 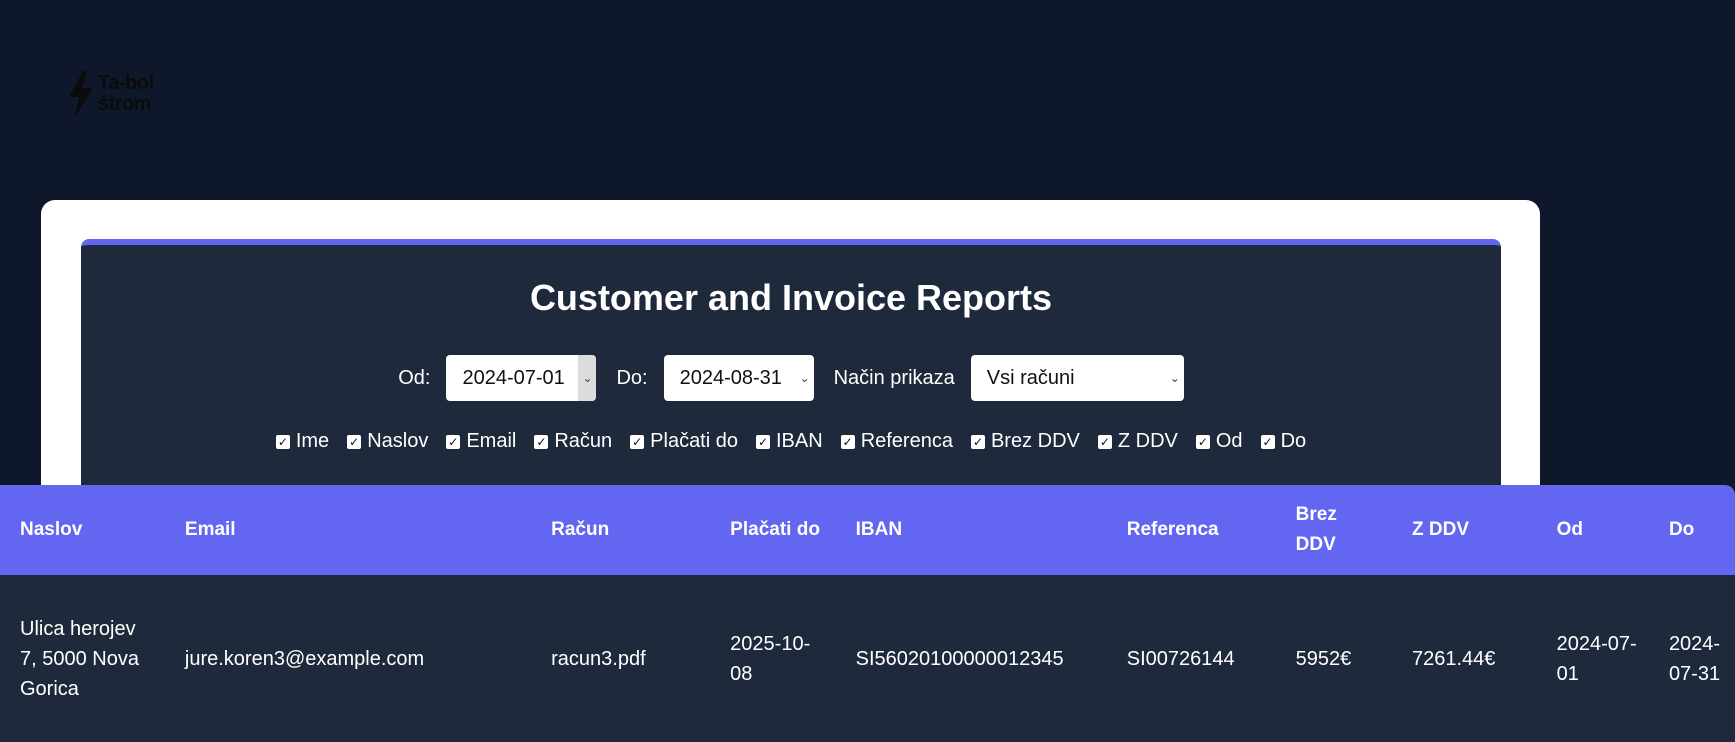 I want to click on to-date-value: 2024-08-31, so click(x=730, y=377).